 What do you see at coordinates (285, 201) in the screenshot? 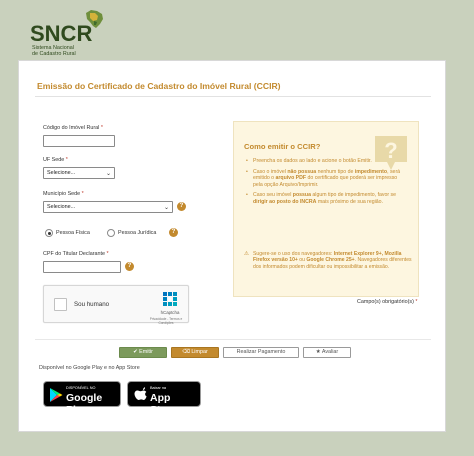
I see `info-bold: dirigir ao posto do INCRA` at bounding box center [285, 201].